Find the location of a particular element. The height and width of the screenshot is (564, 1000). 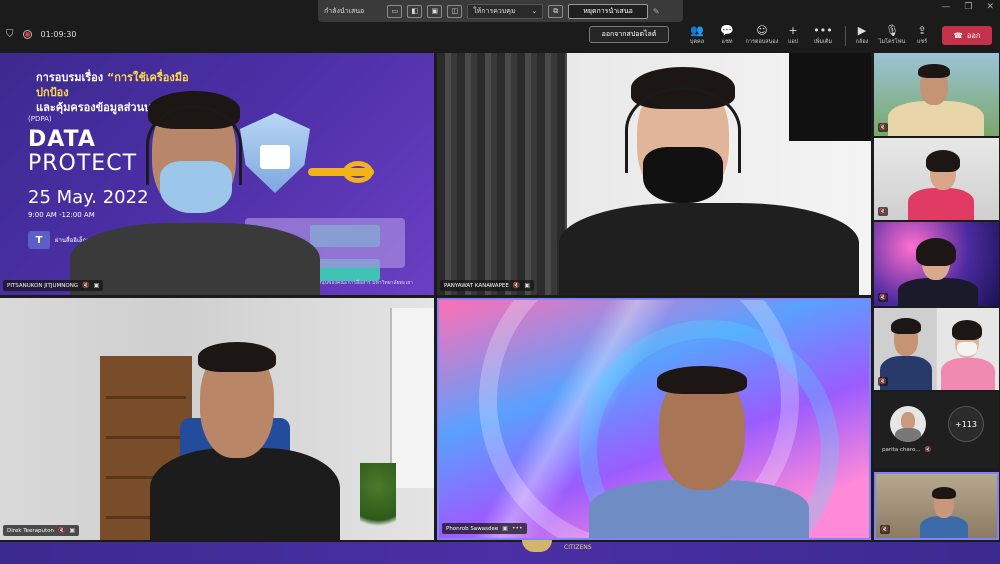

participant-name-tag: PITSANUKON JITJUMNONG 🔇 ▣ is located at coordinates (53, 285).